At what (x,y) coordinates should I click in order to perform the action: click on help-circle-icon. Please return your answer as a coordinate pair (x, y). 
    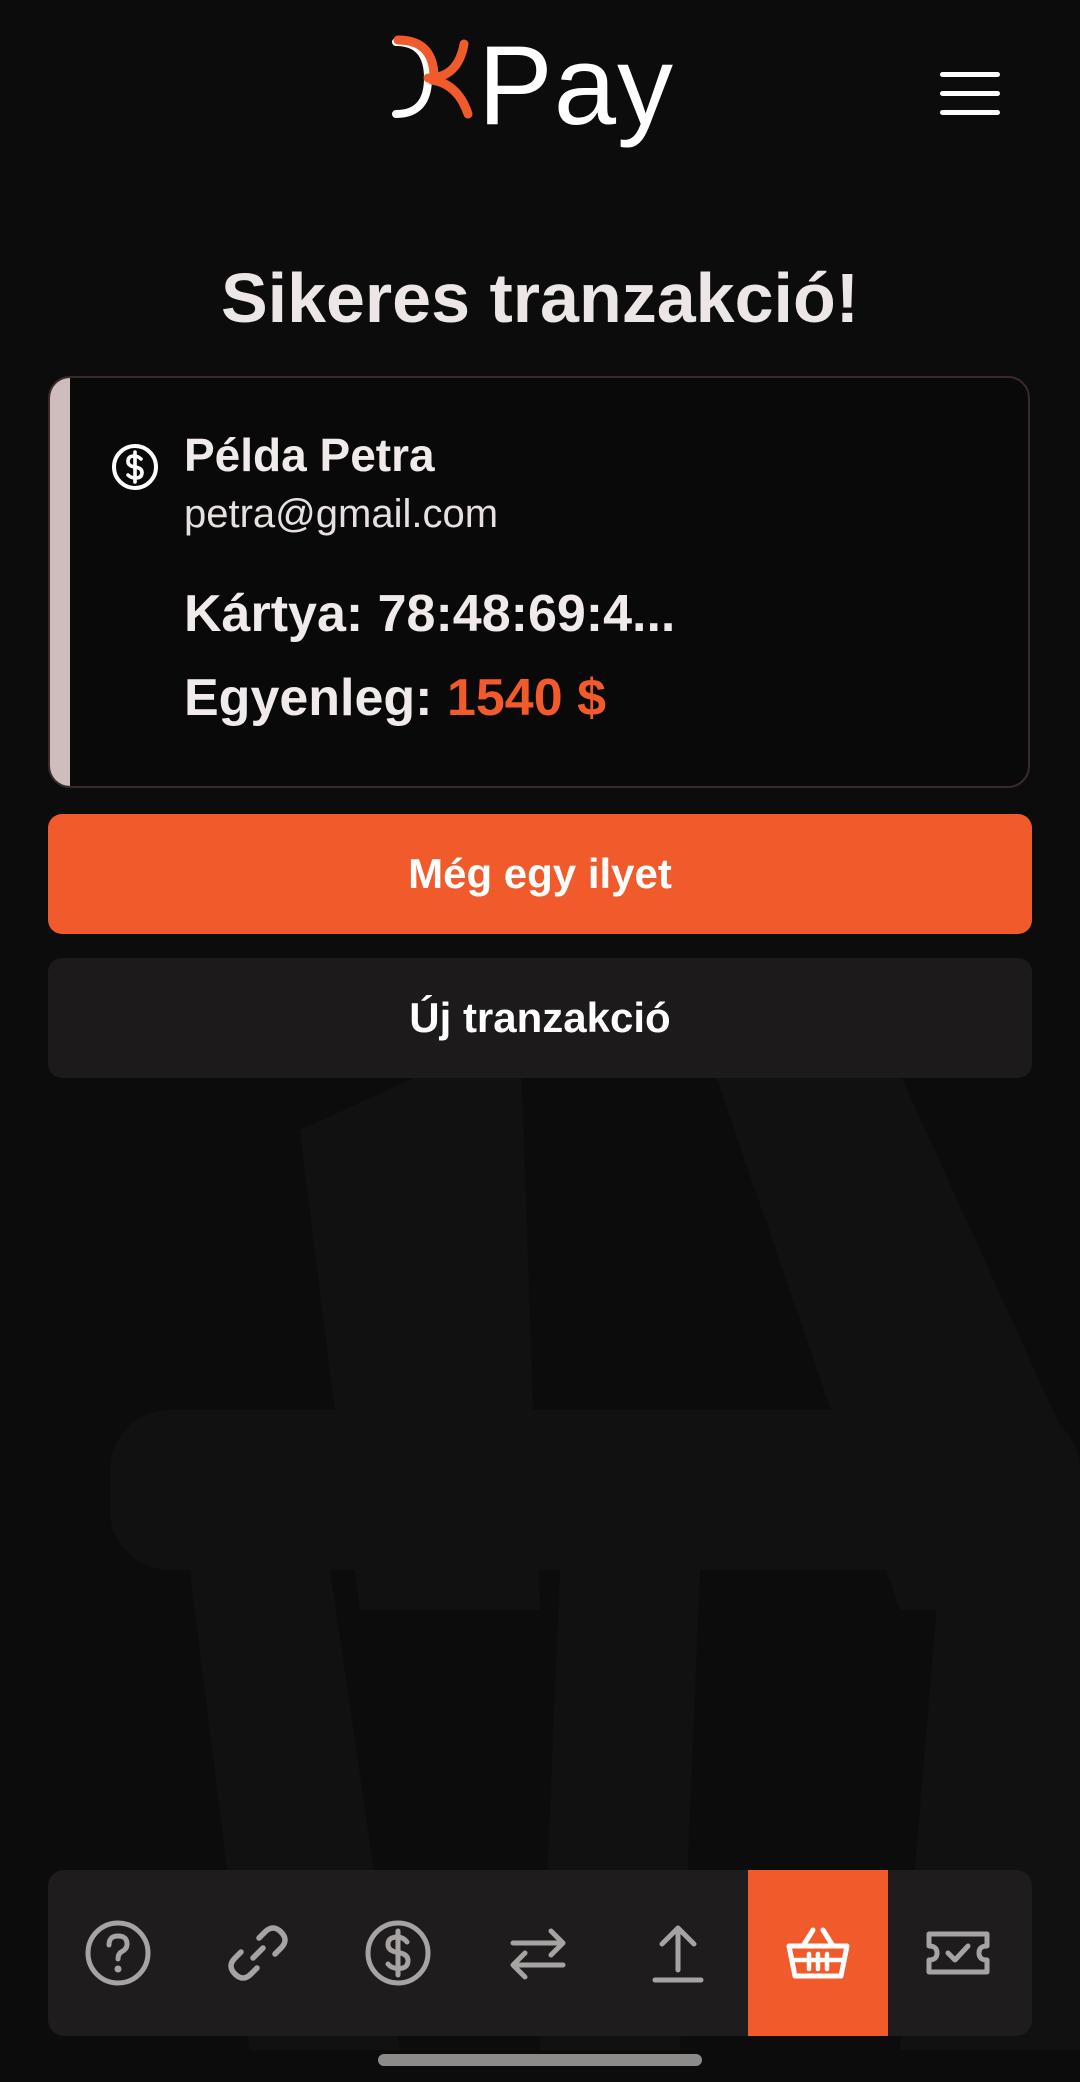
    Looking at the image, I should click on (118, 1953).